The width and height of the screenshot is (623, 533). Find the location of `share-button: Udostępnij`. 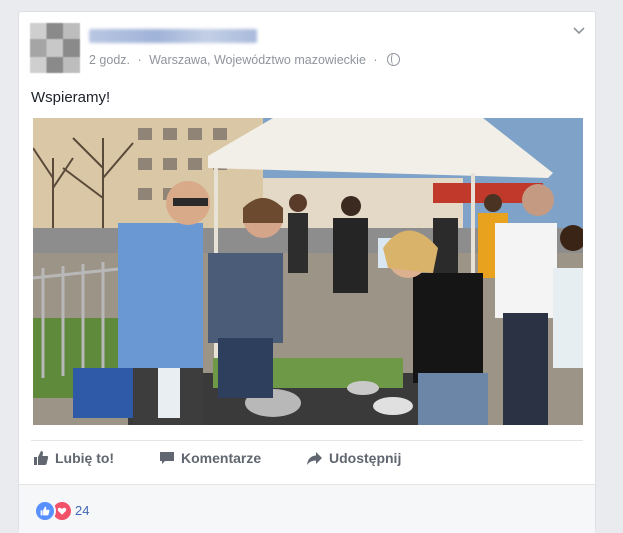

share-button: Udostępnij is located at coordinates (353, 458).